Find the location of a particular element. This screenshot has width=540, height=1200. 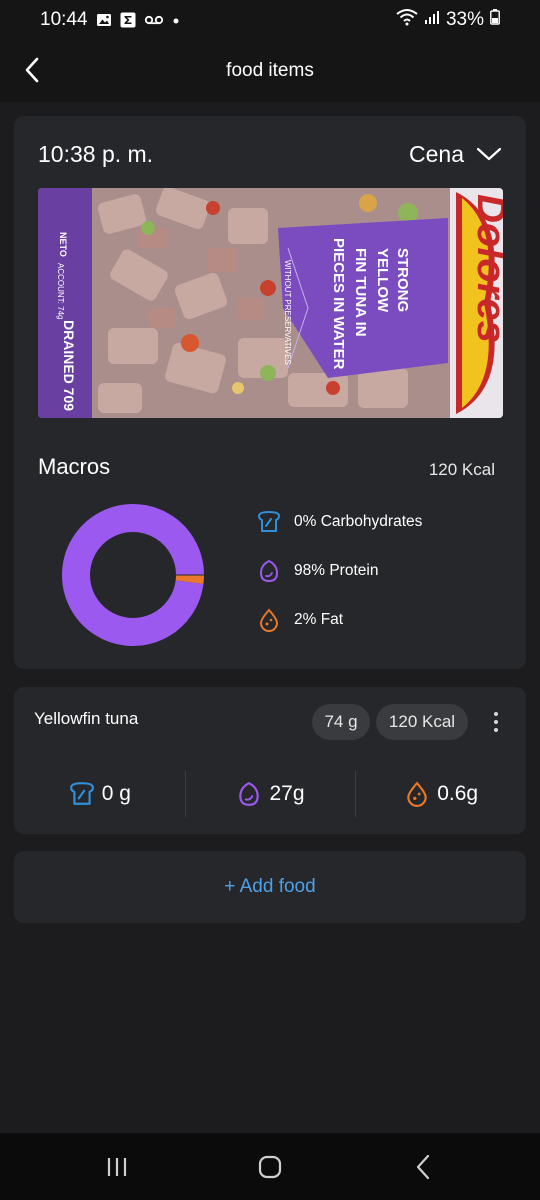

chevron-left-icon is located at coordinates (32, 70).